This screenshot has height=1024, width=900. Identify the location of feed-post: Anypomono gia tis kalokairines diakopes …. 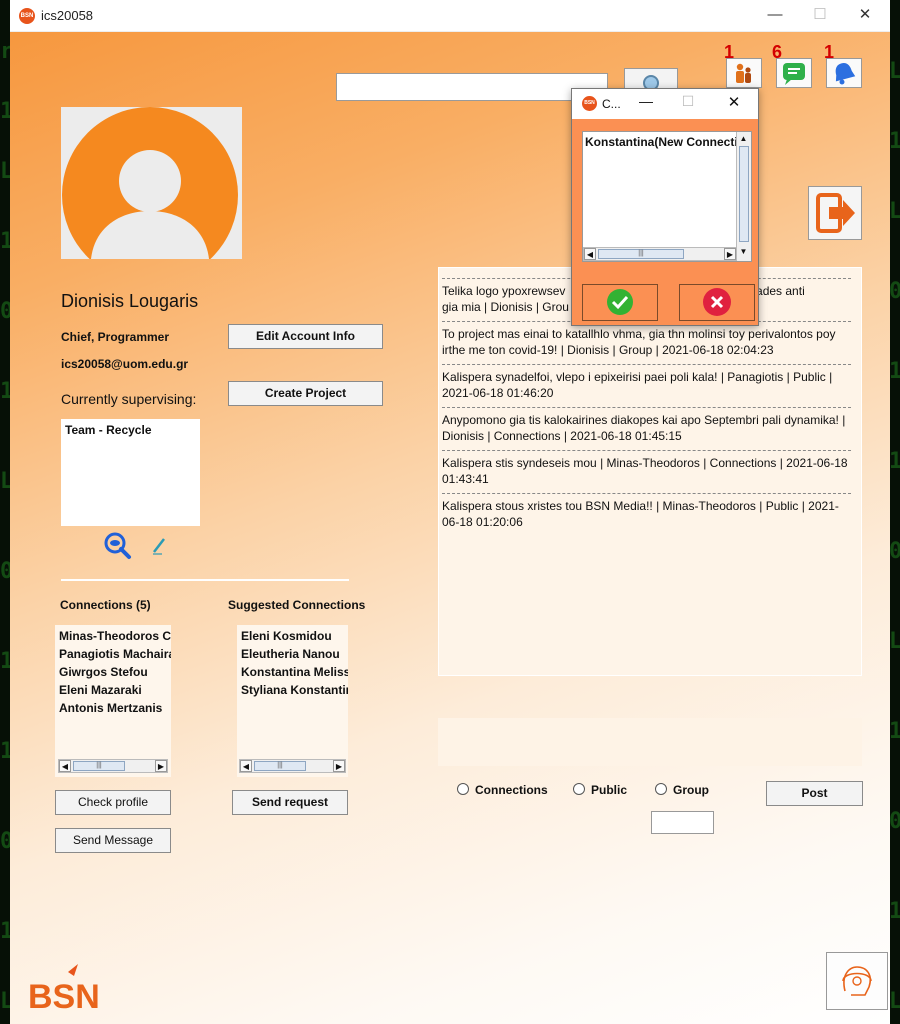
(646, 428).